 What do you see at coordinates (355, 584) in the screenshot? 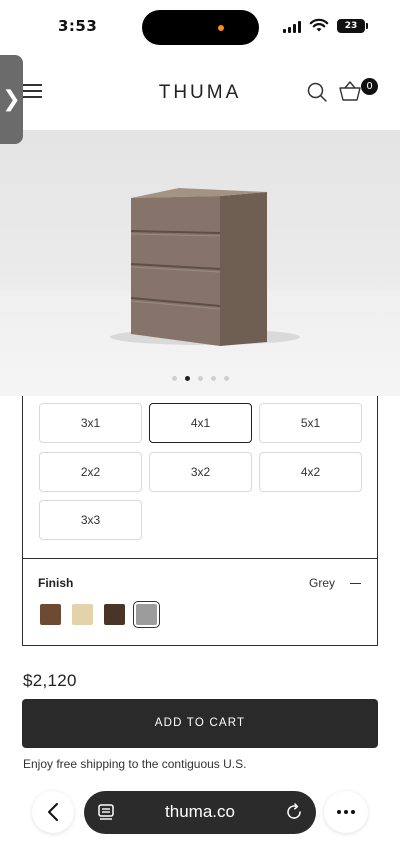
I see `collapse-icon` at bounding box center [355, 584].